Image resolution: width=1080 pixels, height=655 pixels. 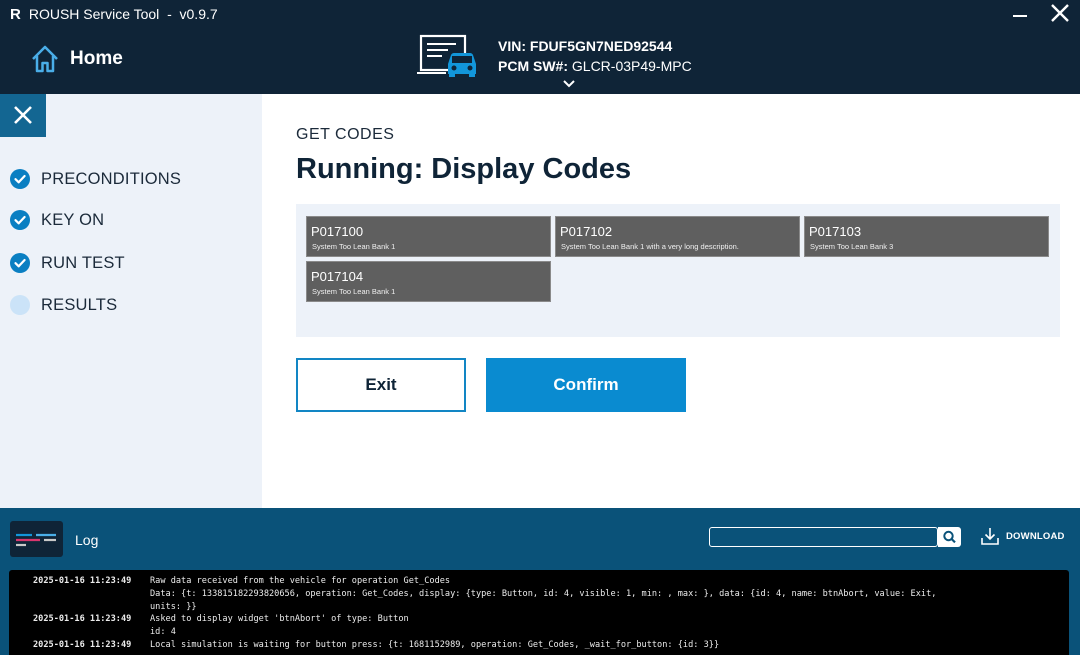 I want to click on code-id: P017104, so click(x=337, y=276).